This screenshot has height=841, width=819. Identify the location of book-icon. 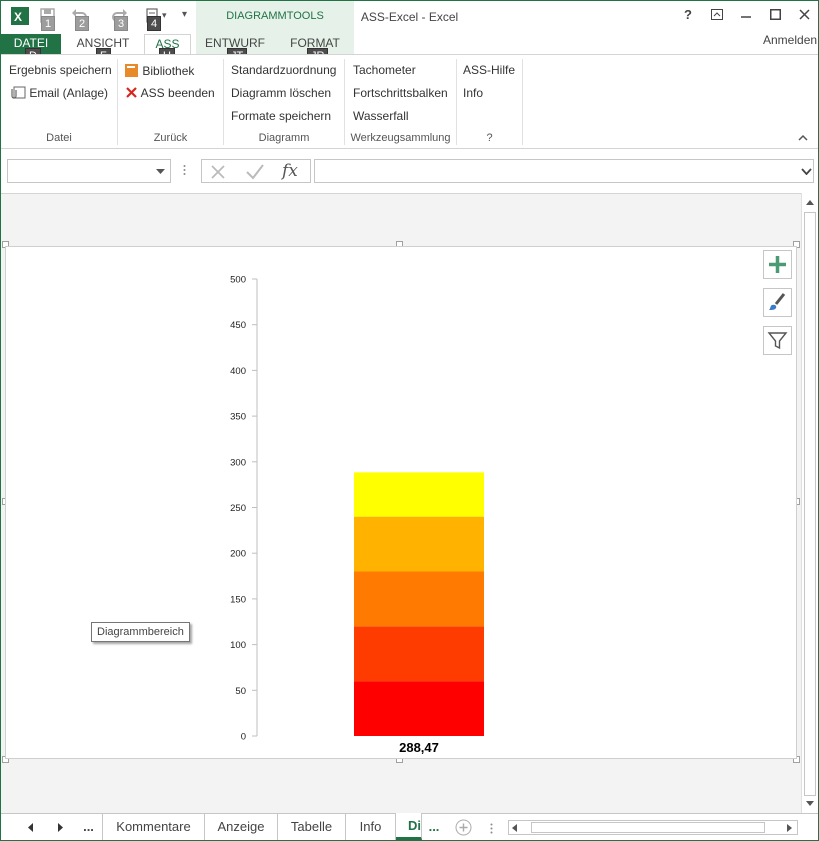
(131, 70).